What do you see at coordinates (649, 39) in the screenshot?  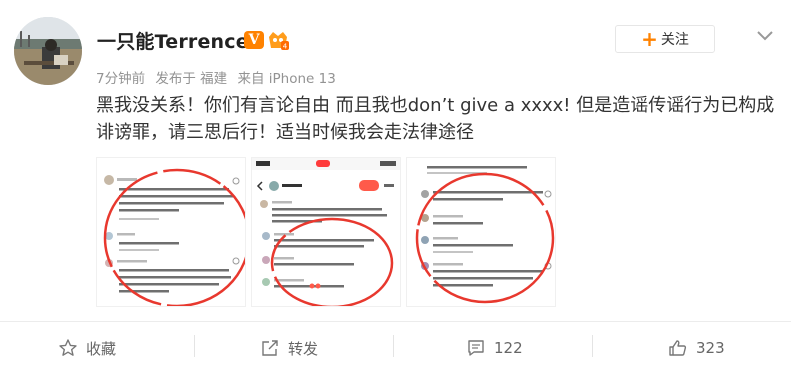 I see `plus-icon: +` at bounding box center [649, 39].